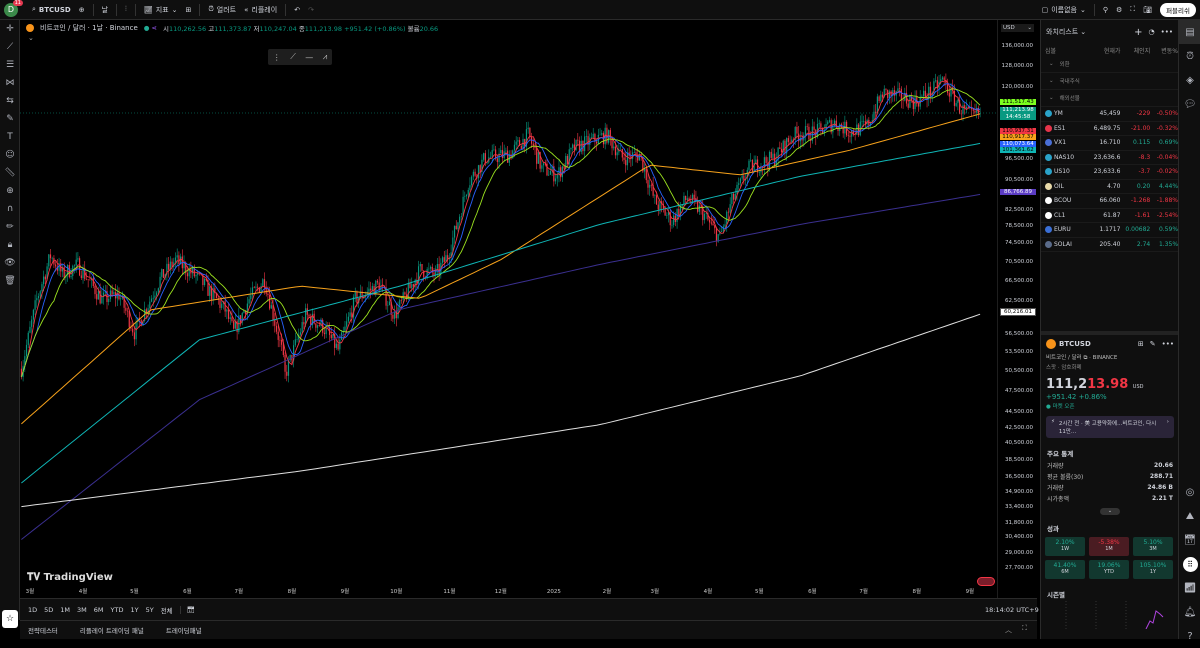 This screenshot has height=648, width=1200. I want to click on text-icon: T, so click(10, 137).